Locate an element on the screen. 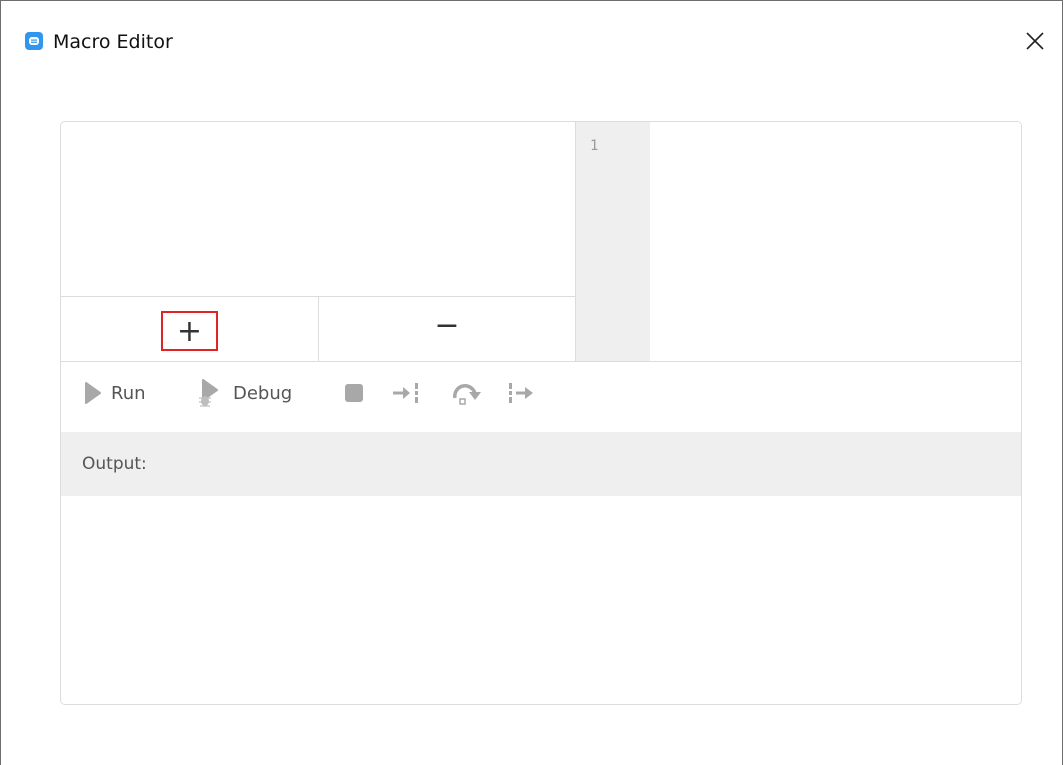 The image size is (1064, 765). step-over-icon is located at coordinates (467, 394).